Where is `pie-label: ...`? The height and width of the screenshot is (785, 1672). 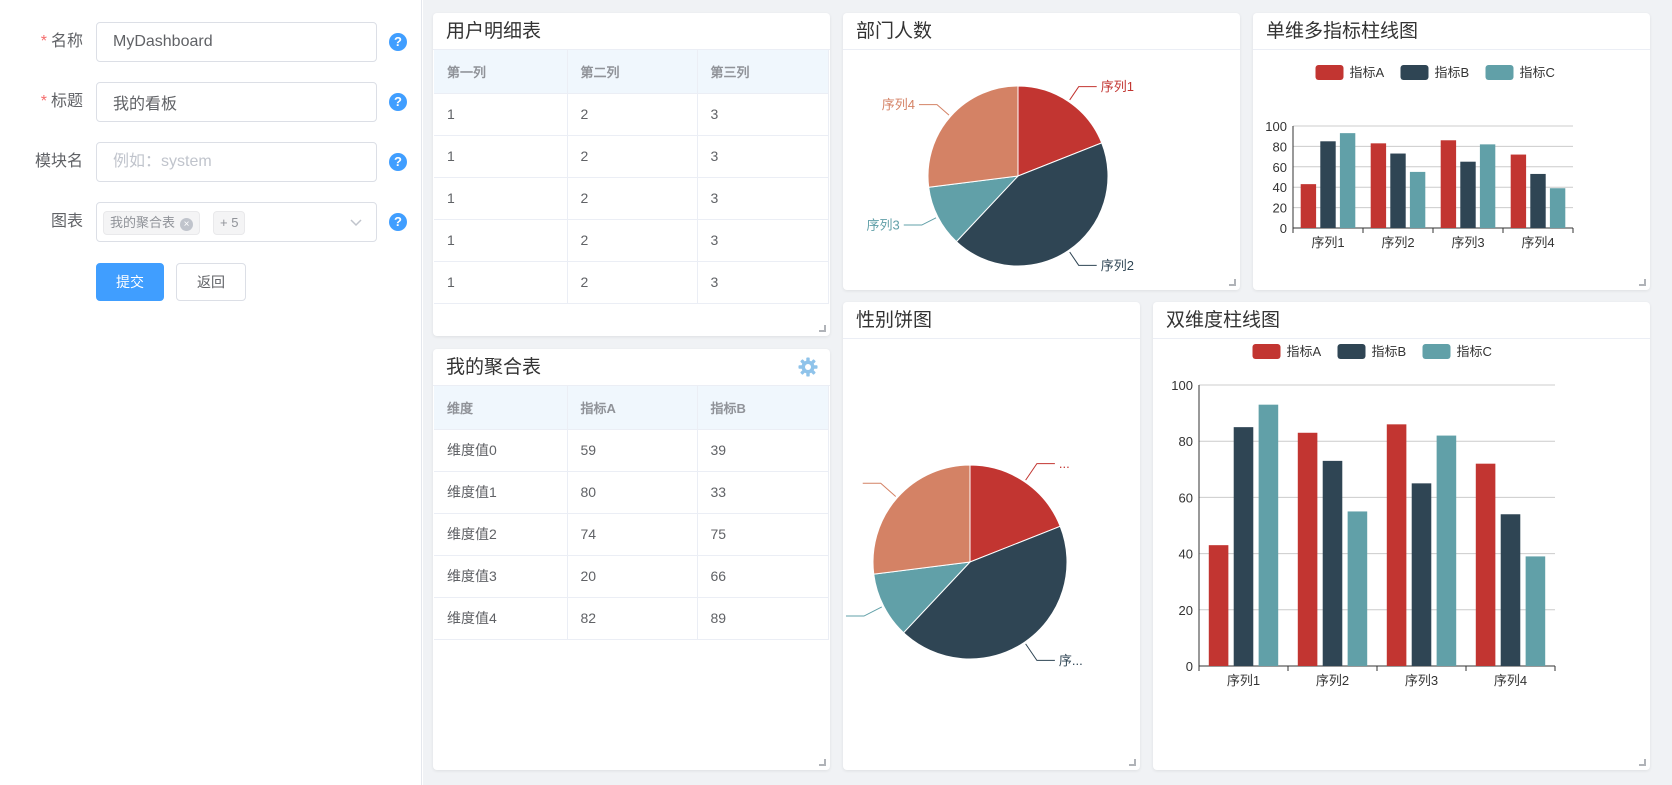 pie-label: ... is located at coordinates (1064, 463).